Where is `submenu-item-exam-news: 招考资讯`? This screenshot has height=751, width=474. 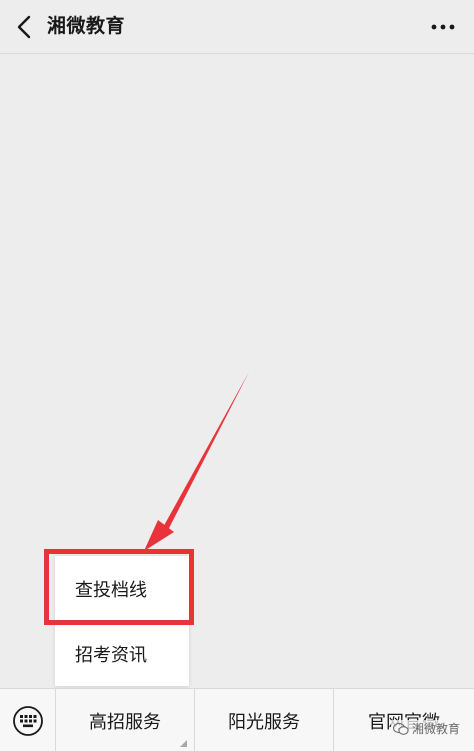 submenu-item-exam-news: 招考资讯 is located at coordinates (122, 653).